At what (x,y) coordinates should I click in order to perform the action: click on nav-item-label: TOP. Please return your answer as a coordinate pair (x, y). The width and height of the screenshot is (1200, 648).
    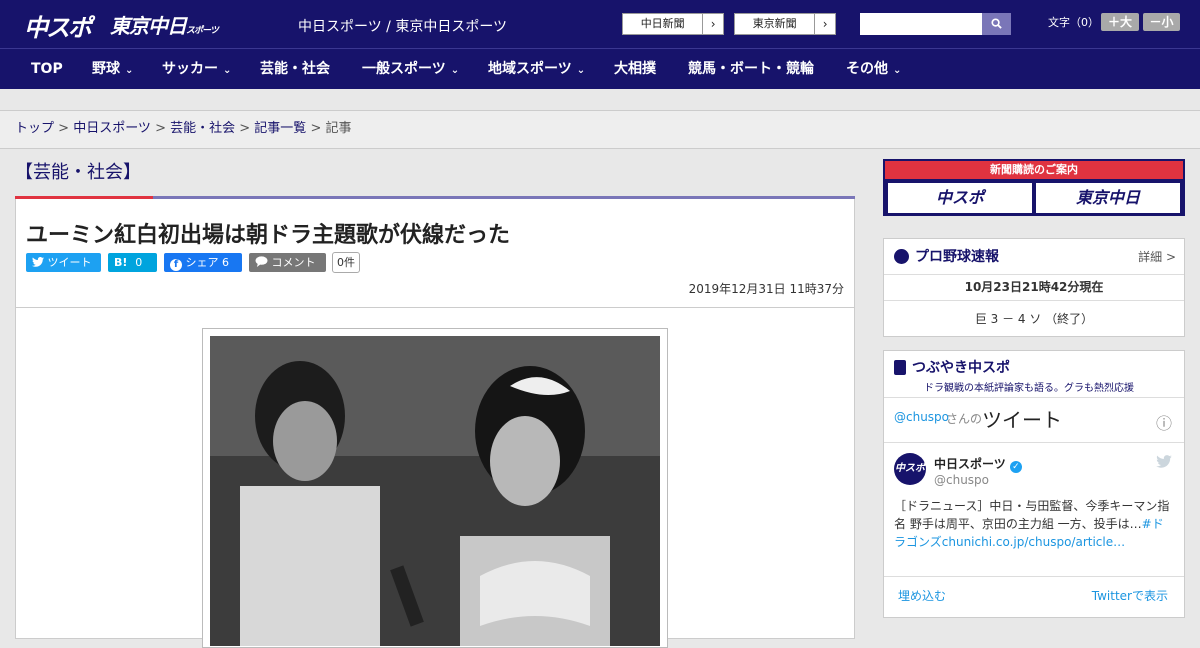
    Looking at the image, I should click on (47, 69).